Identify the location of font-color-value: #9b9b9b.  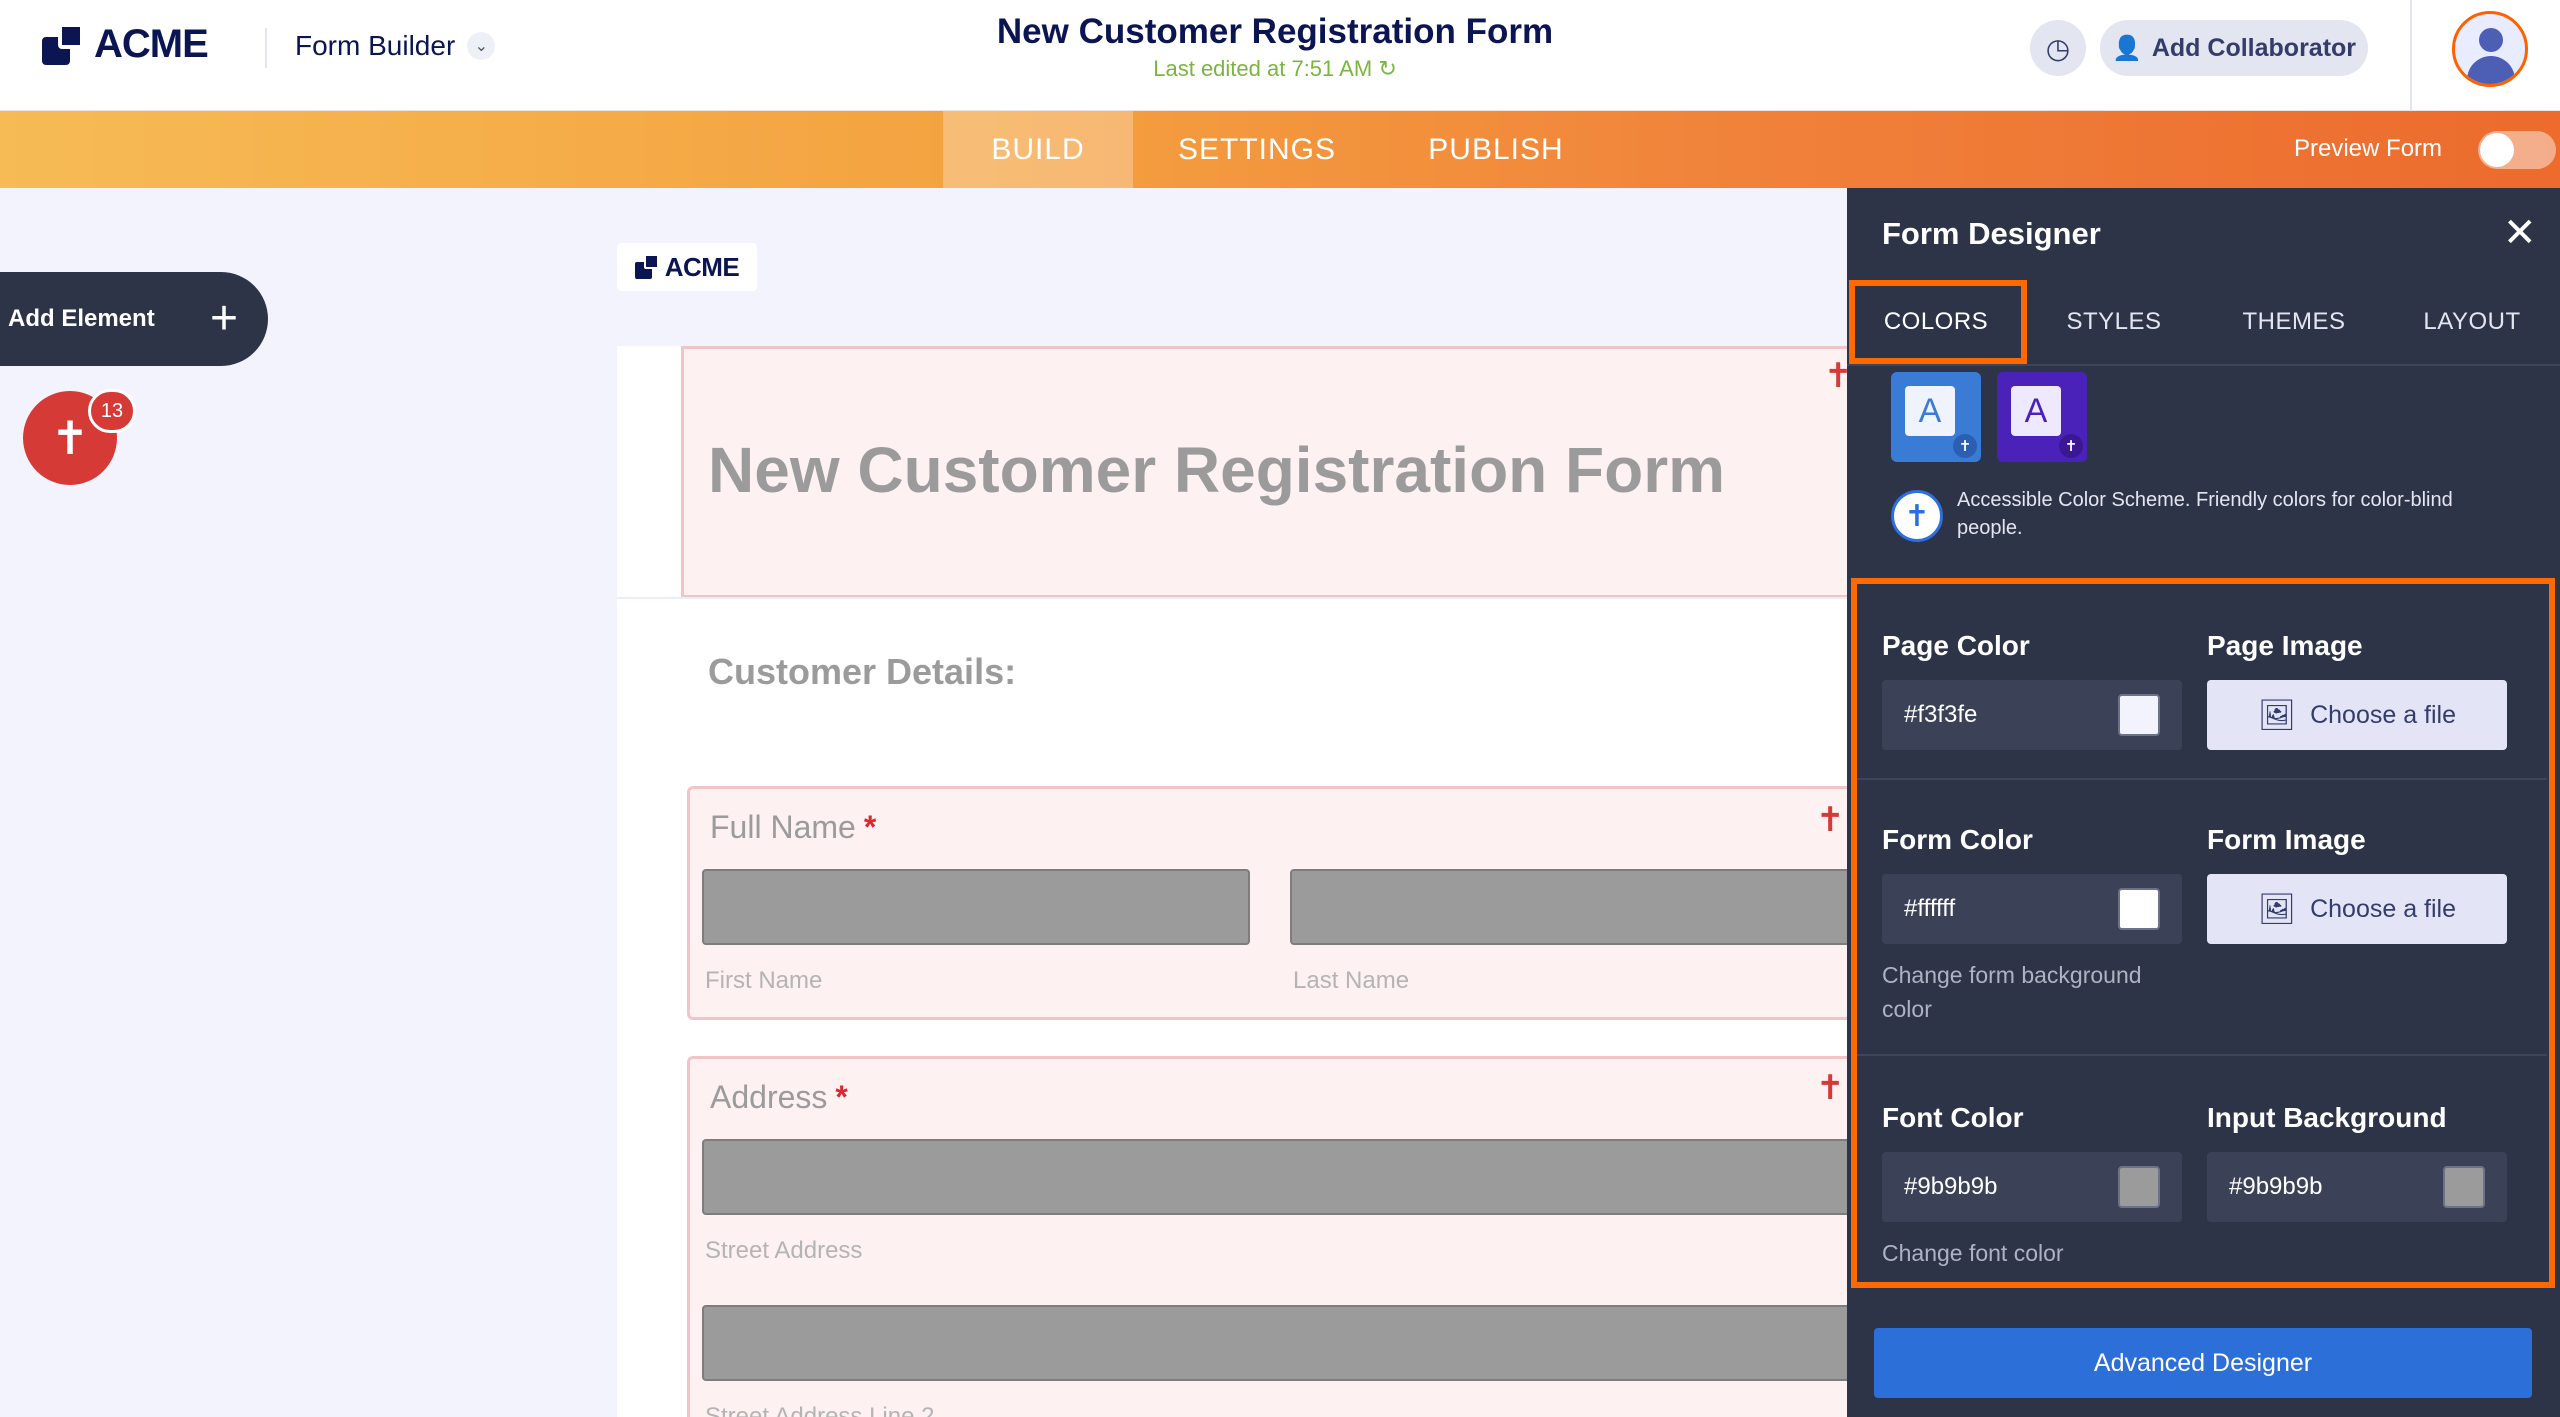
(1951, 1186).